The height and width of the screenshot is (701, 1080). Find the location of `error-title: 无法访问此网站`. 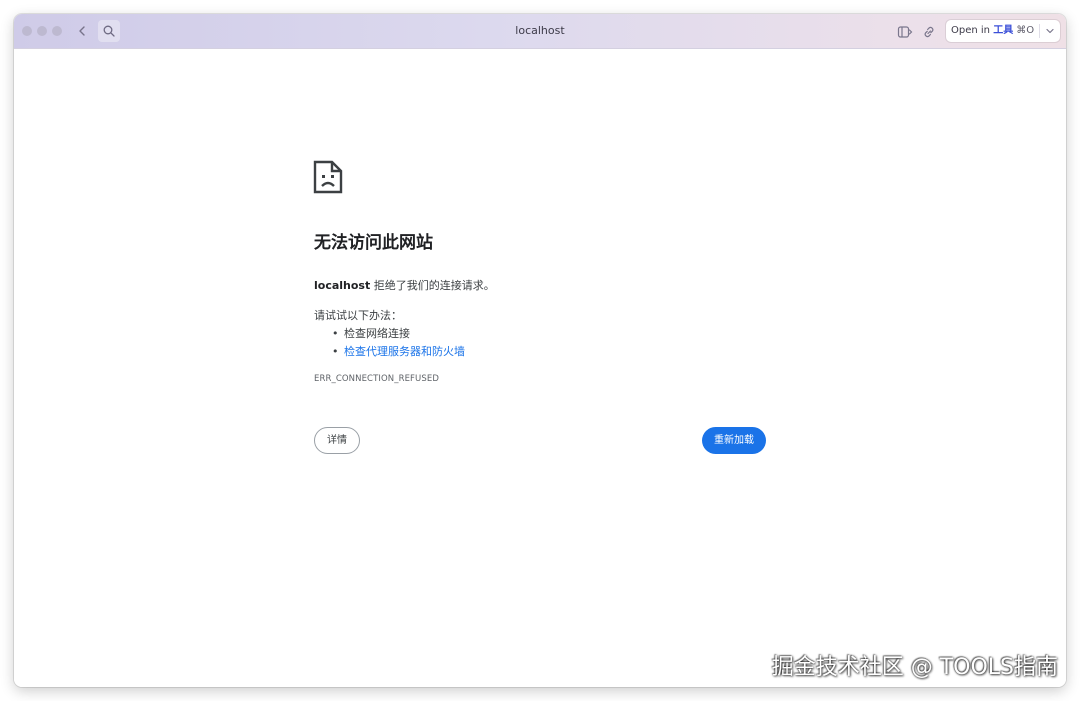

error-title: 无法访问此网站 is located at coordinates (373, 243).